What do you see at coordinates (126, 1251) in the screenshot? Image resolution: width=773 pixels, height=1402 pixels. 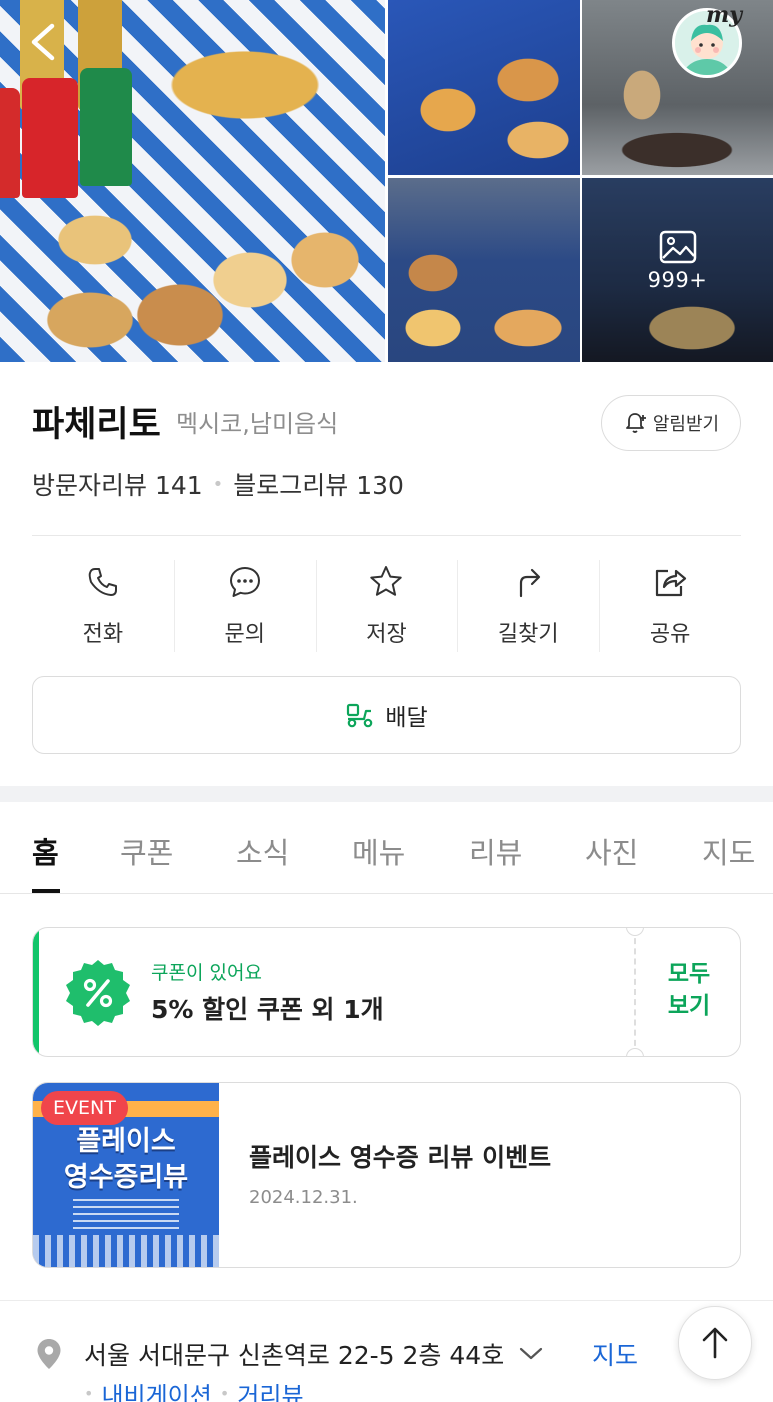 I see `event-image-pattern` at bounding box center [126, 1251].